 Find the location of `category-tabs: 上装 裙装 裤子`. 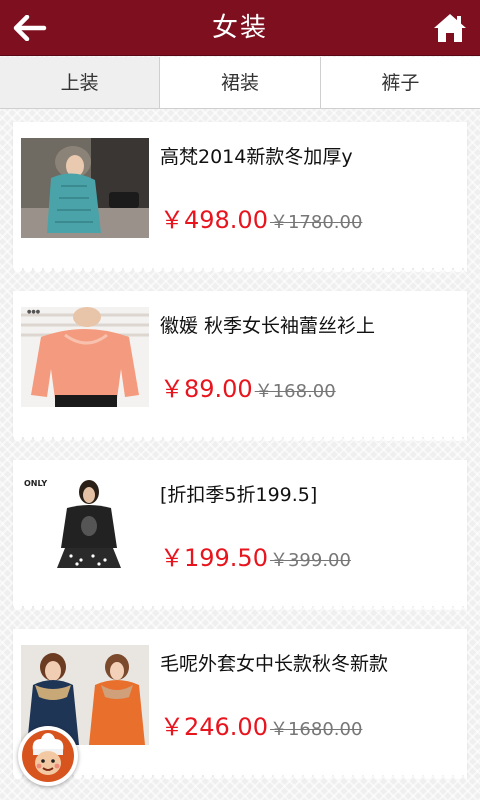

category-tabs: 上装 裙装 裤子 is located at coordinates (240, 83).